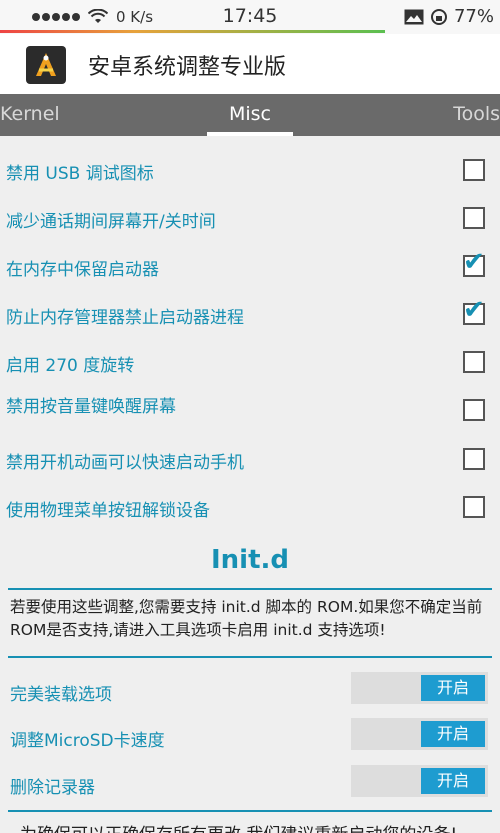 The height and width of the screenshot is (833, 500). I want to click on switch-row: 完美装载选项 开启, so click(250, 690).